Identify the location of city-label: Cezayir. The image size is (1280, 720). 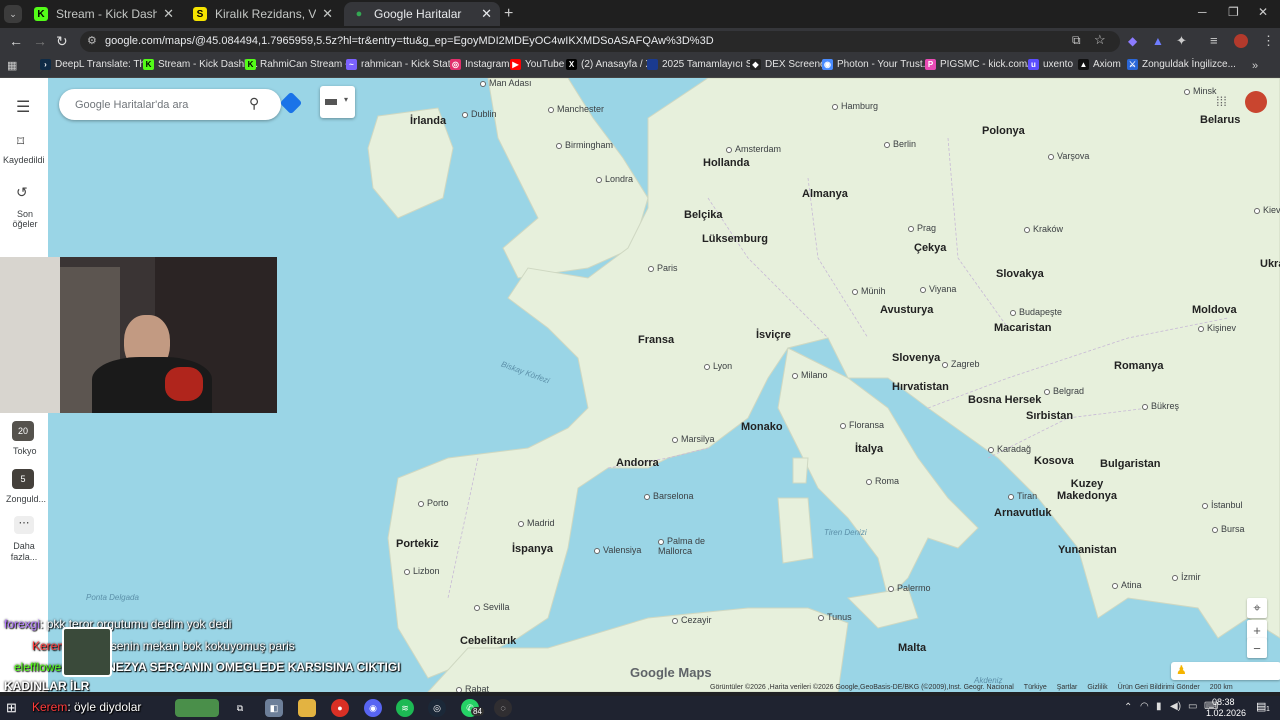
(692, 620).